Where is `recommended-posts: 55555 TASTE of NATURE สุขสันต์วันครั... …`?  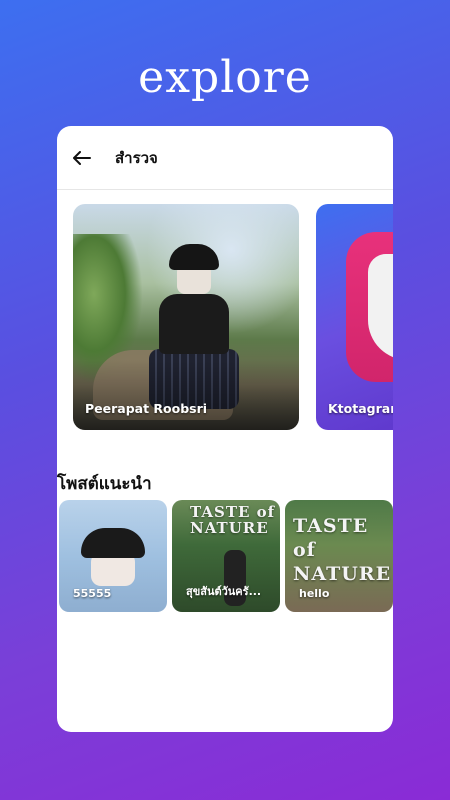
recommended-posts: 55555 TASTE of NATURE สุขสันต์วันครั... … is located at coordinates (226, 556).